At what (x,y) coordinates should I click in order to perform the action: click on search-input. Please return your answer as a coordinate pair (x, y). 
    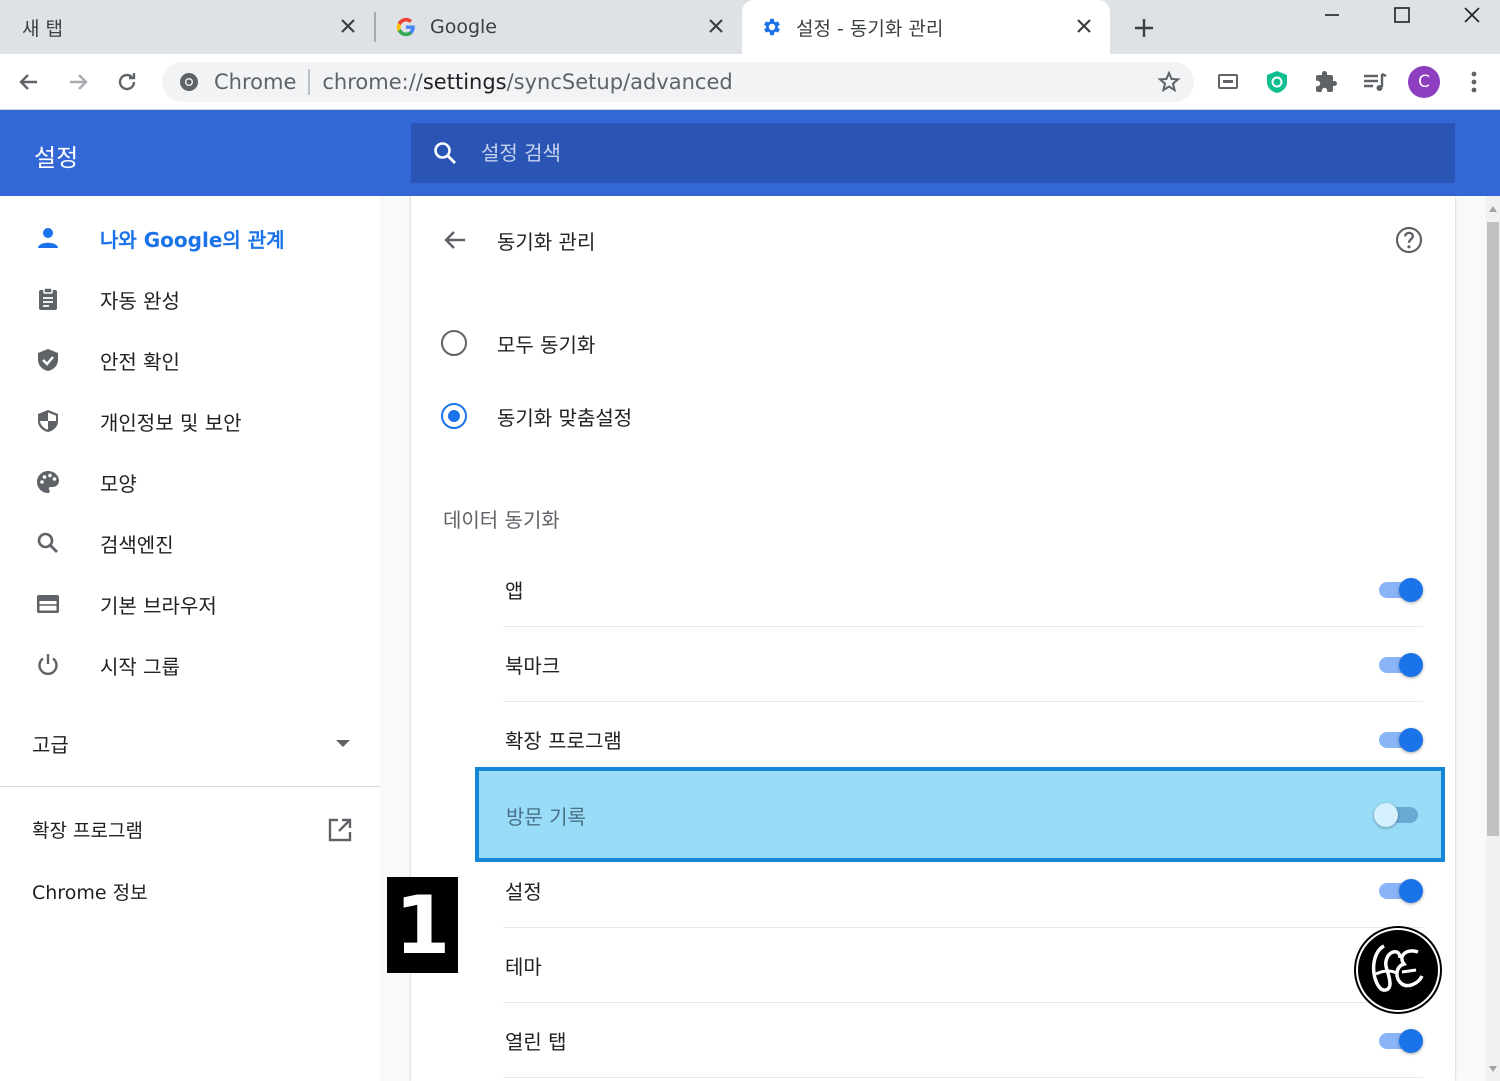
    Looking at the image, I should click on (931, 153).